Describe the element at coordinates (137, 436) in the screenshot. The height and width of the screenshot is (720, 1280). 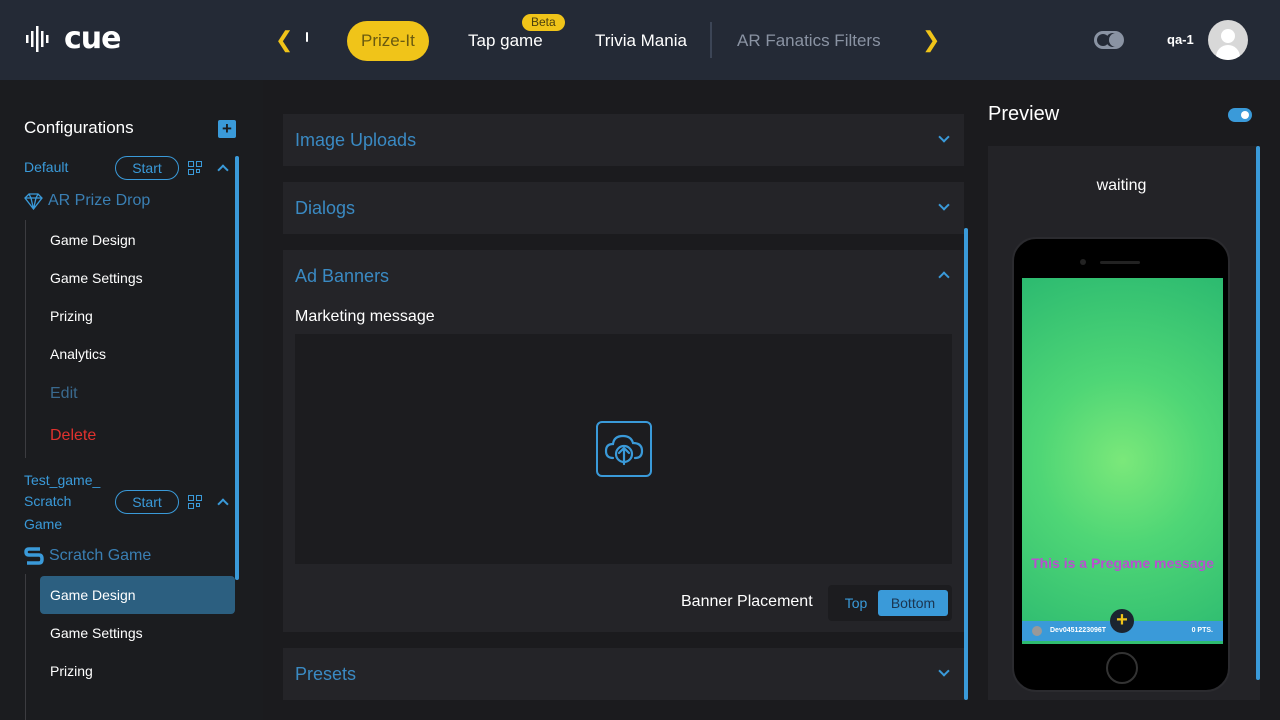
I see `menu-item-delete: Delete` at that location.